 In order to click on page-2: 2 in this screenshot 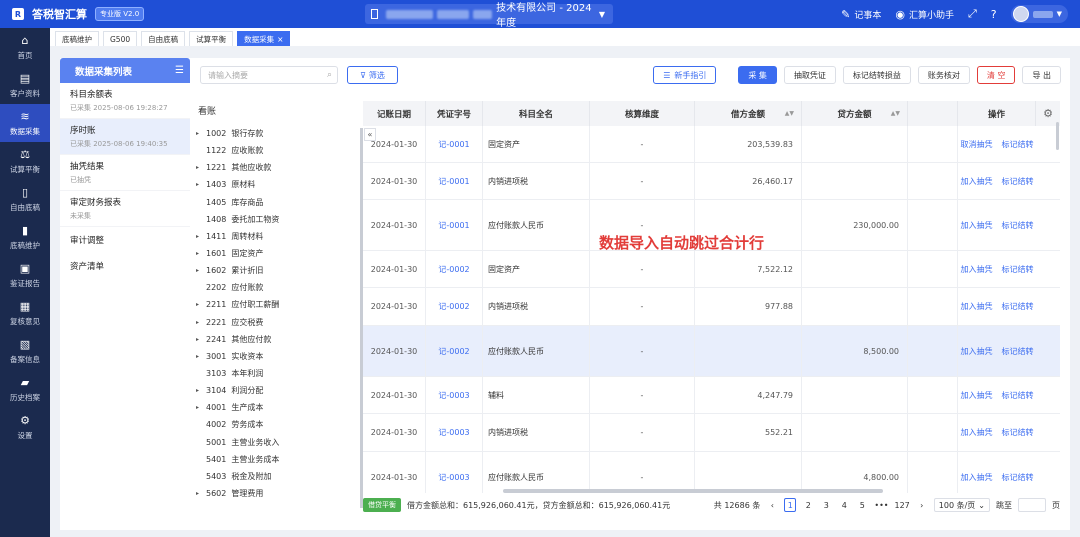, I will do `click(808, 505)`.